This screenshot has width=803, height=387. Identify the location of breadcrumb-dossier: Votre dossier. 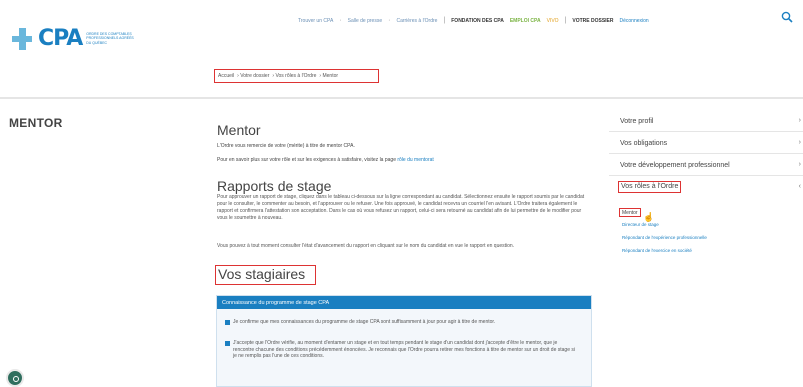
(254, 76).